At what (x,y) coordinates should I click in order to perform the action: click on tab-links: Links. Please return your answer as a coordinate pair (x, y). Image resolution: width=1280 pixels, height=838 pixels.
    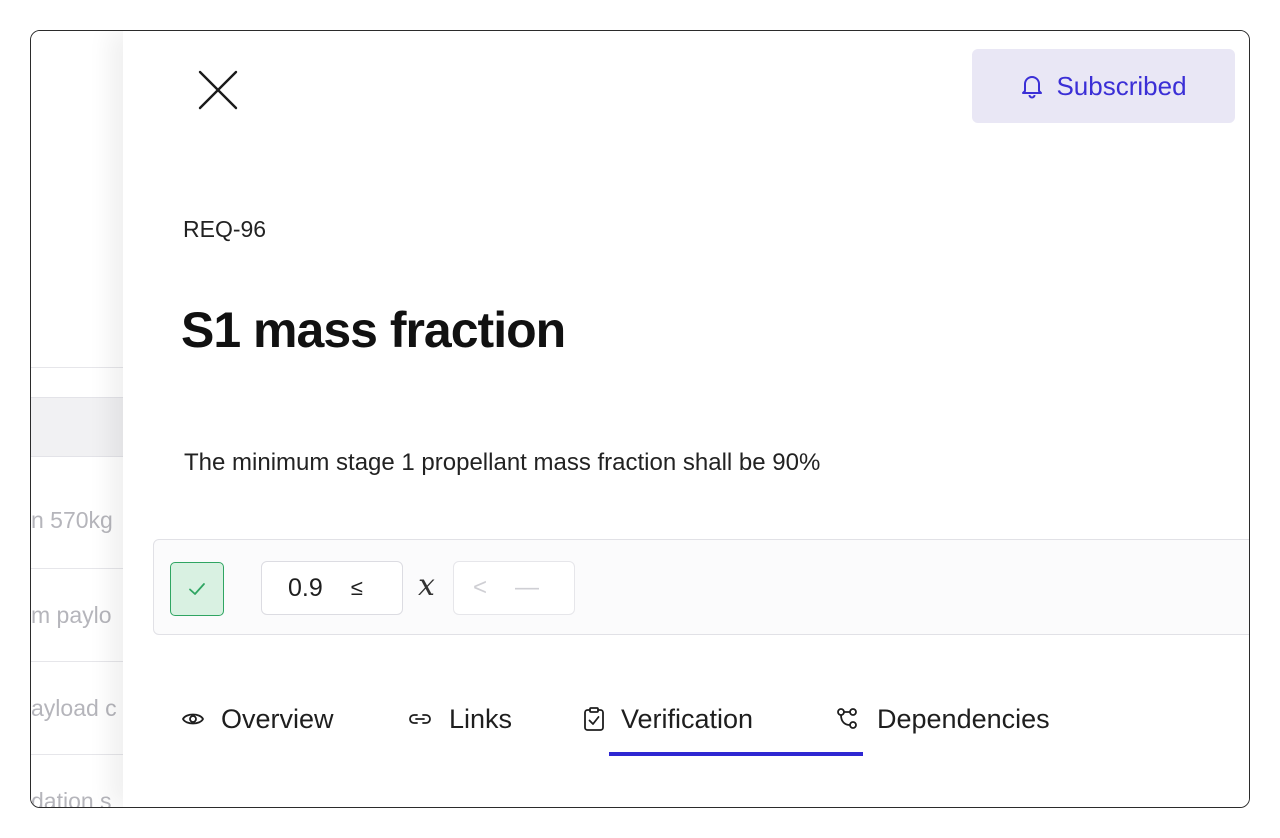
    Looking at the image, I should click on (459, 719).